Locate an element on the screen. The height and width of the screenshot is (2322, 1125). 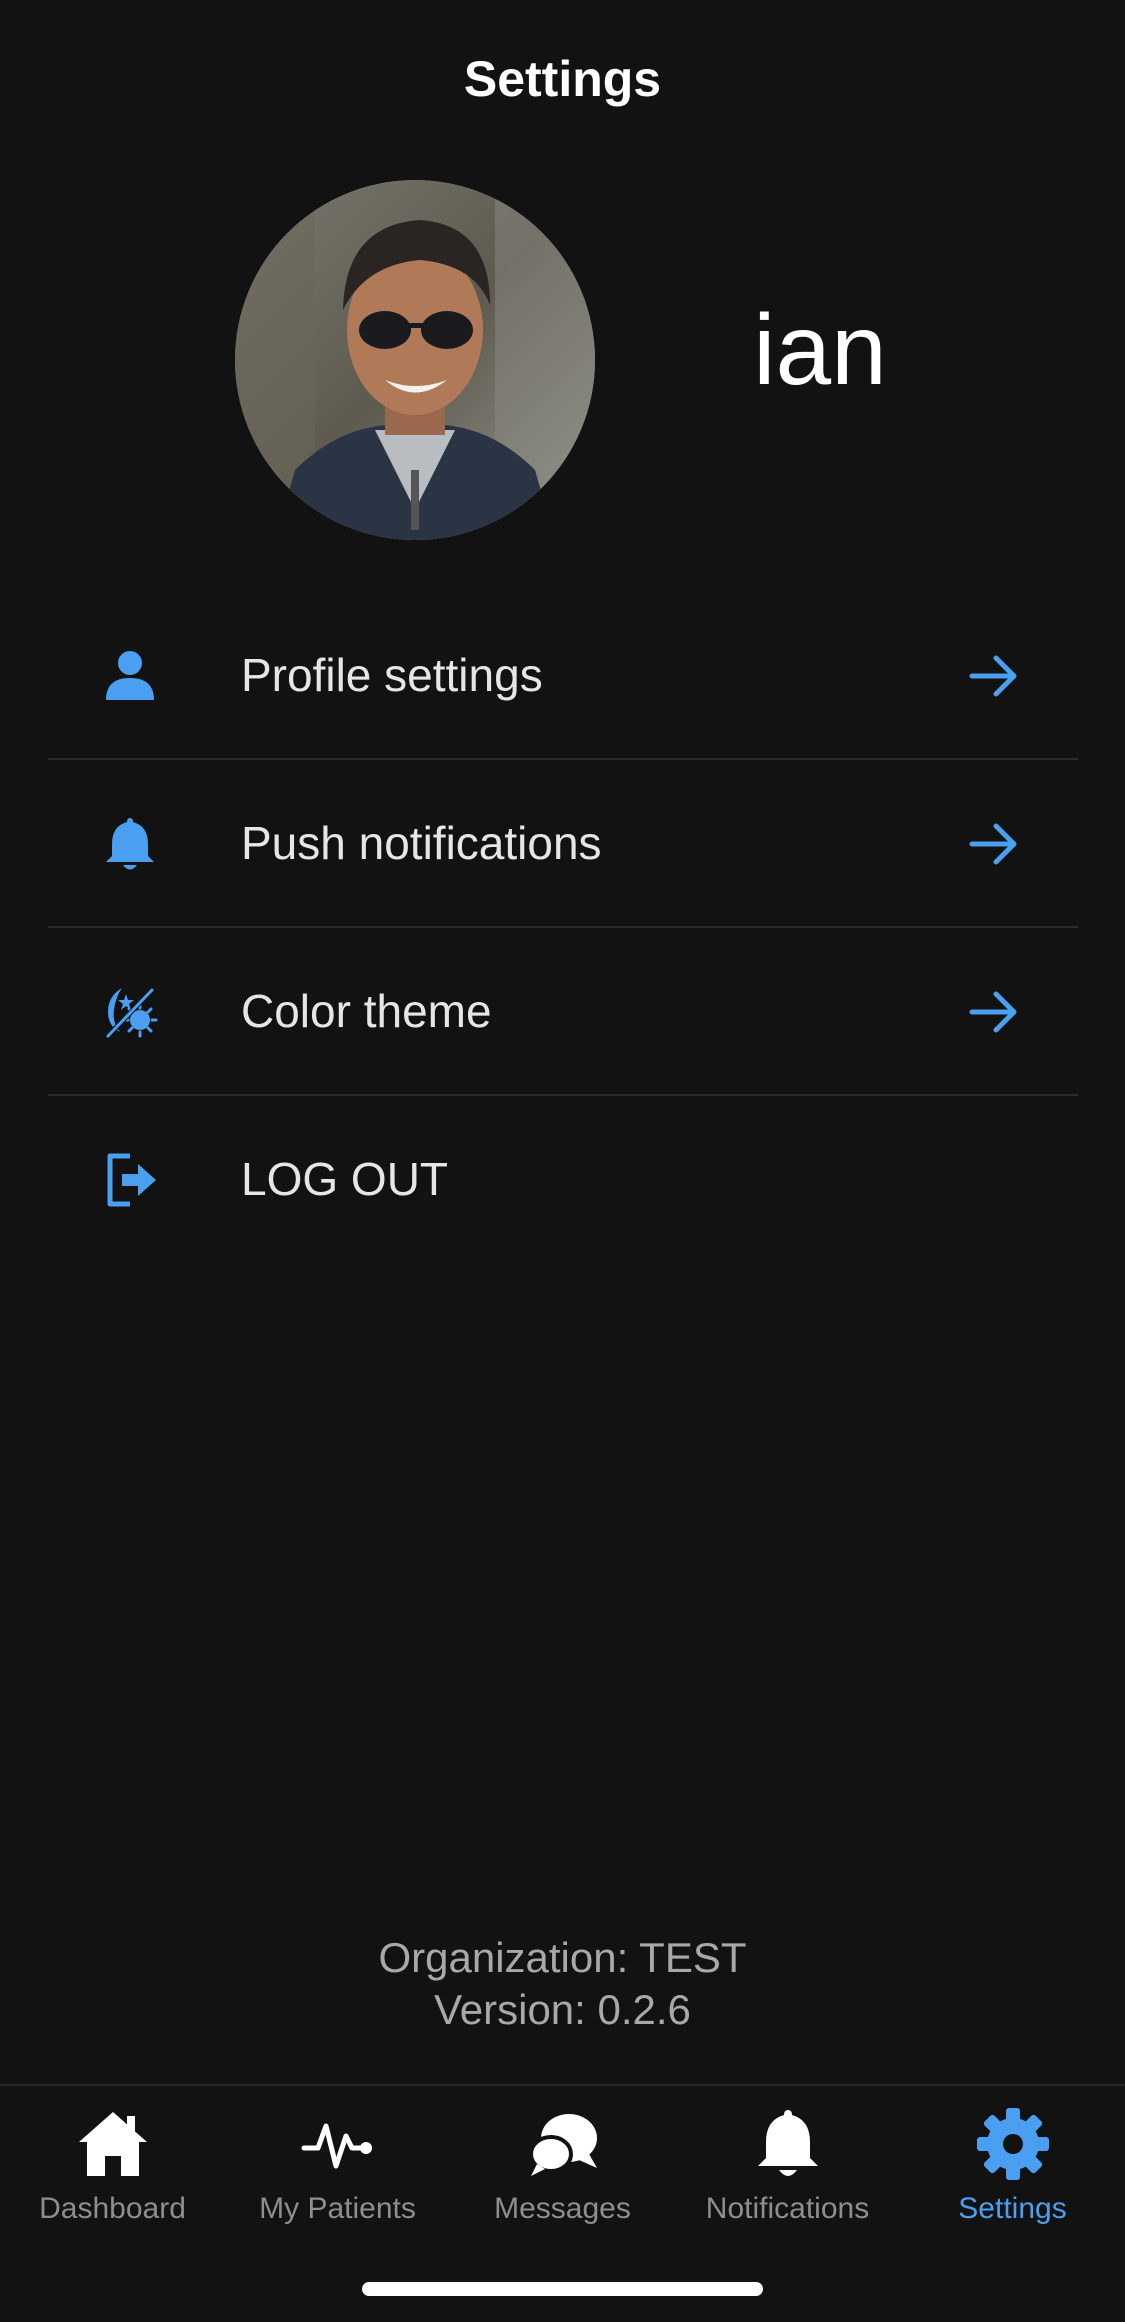
menu-item-label: Color theme is located at coordinates (366, 1011).